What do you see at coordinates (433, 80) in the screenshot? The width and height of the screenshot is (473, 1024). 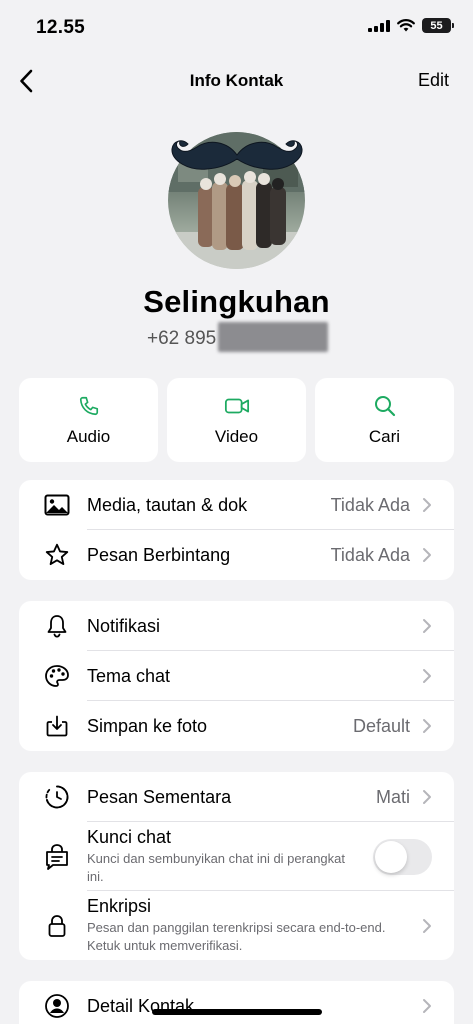 I see `edit-button: Edit` at bounding box center [433, 80].